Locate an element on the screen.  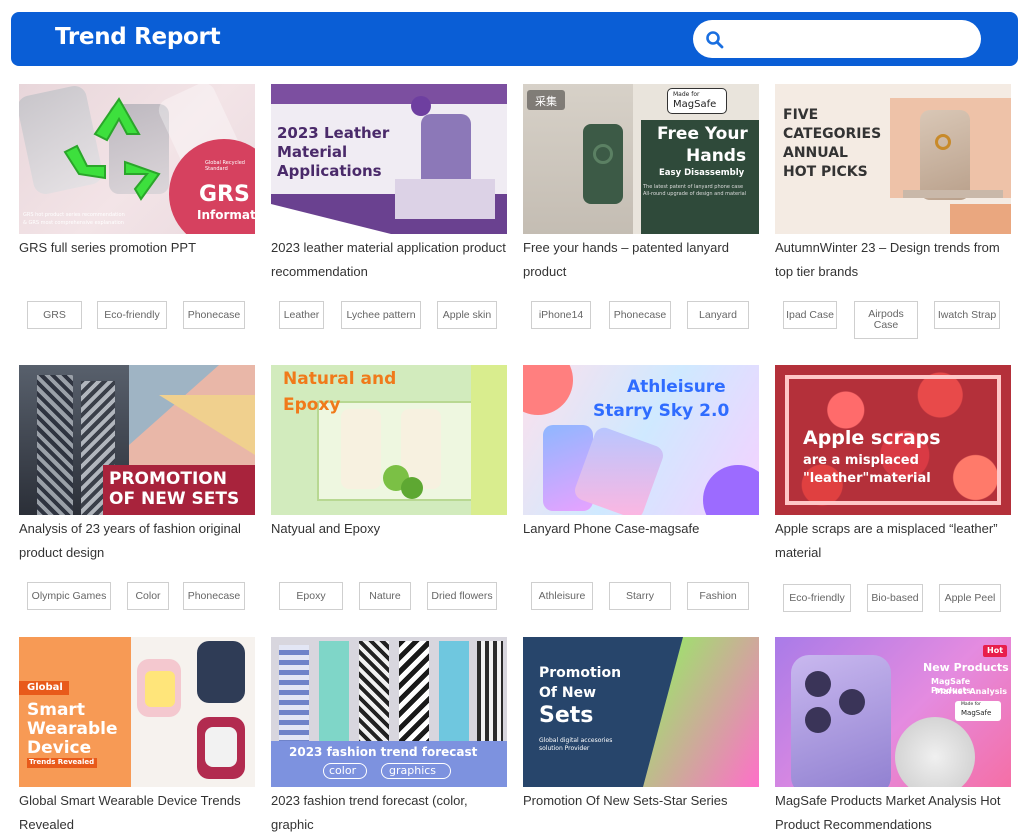
tag-chip: iPhone14 is located at coordinates (561, 315).